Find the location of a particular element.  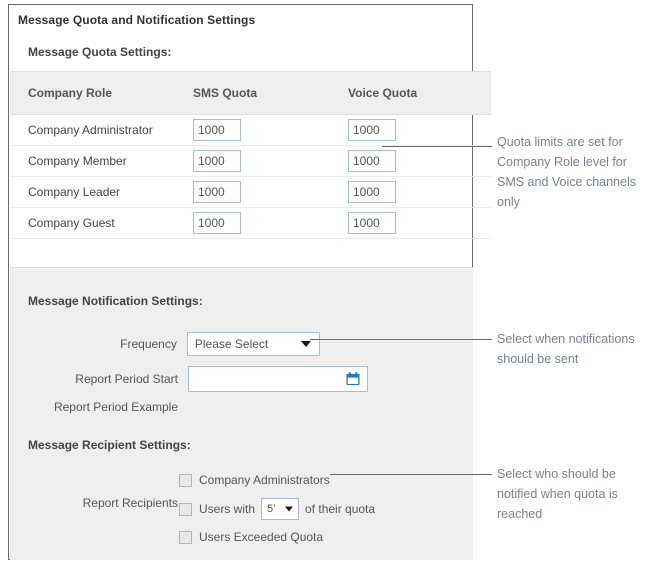

checkbox-label-users-exceeded-quota: Users Exceeded Quota is located at coordinates (261, 537).